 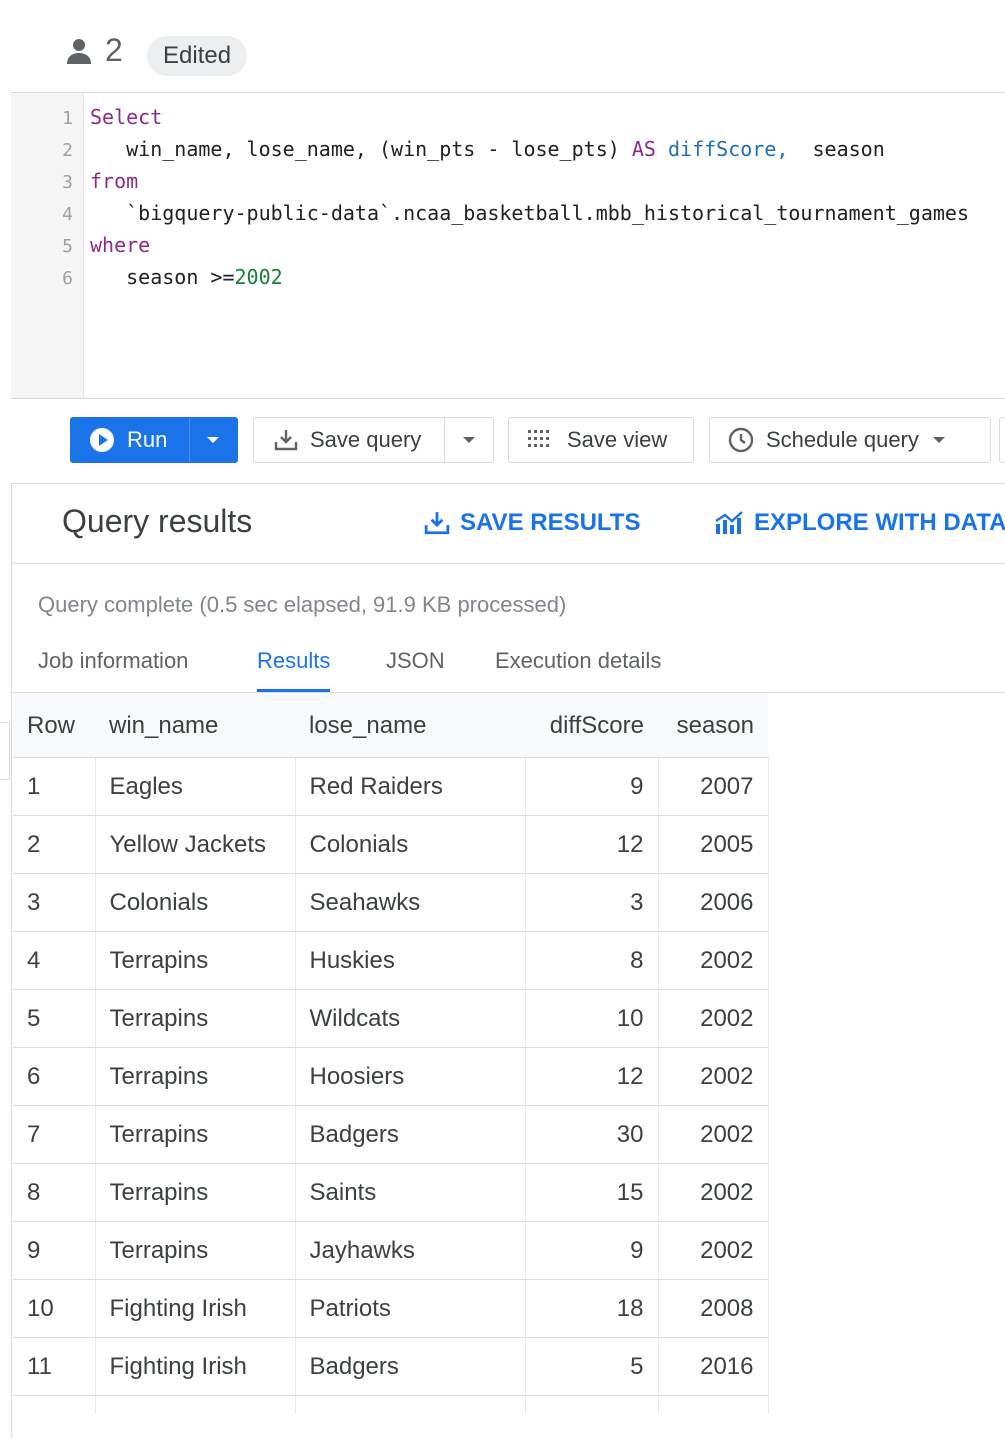 What do you see at coordinates (147, 277) in the screenshot?
I see `code-line: 6 season >=2002` at bounding box center [147, 277].